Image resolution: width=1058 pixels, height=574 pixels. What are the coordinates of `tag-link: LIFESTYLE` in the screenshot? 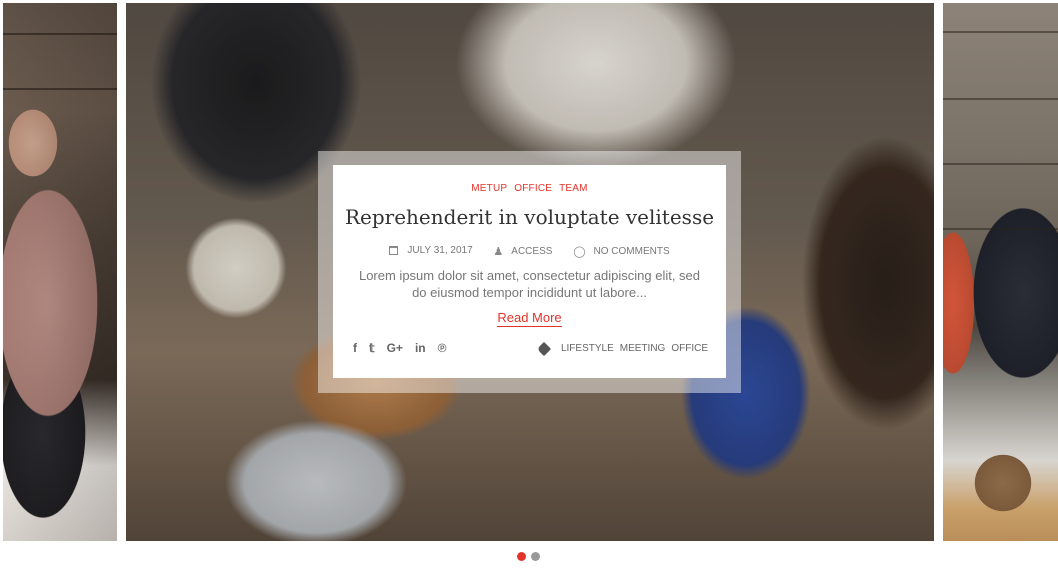 It's located at (587, 348).